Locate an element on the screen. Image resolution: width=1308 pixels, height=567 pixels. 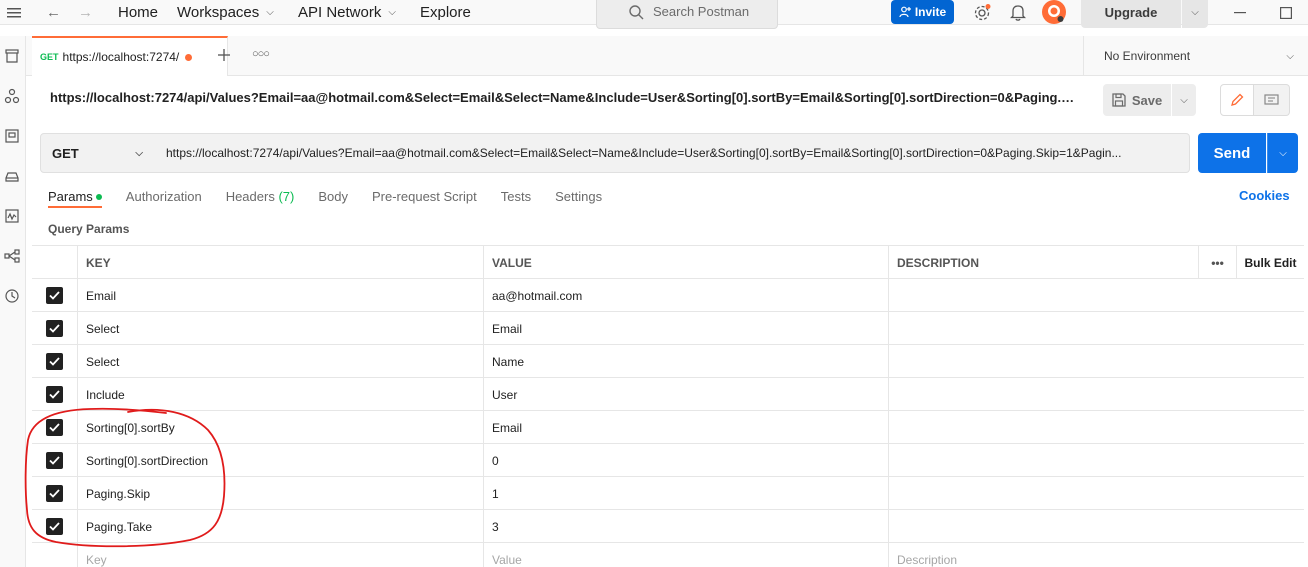
chevron-down-icon: ⌵ is located at coordinates (392, 12).